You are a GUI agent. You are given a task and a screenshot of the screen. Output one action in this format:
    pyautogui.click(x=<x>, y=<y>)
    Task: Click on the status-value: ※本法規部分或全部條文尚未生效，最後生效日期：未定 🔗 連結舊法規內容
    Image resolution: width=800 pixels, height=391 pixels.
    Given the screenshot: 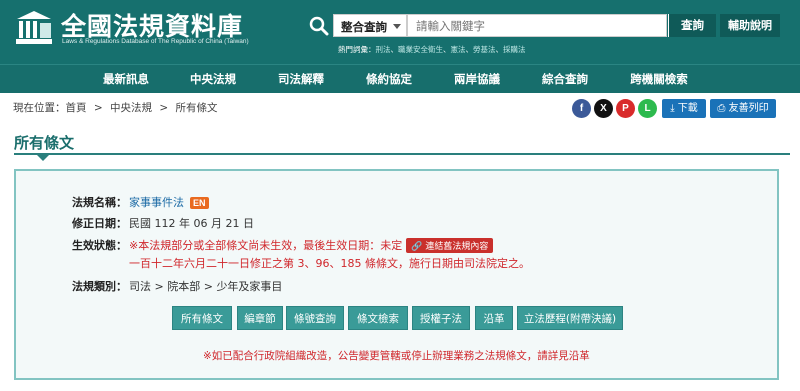 What is the action you would take?
    pyautogui.click(x=311, y=245)
    